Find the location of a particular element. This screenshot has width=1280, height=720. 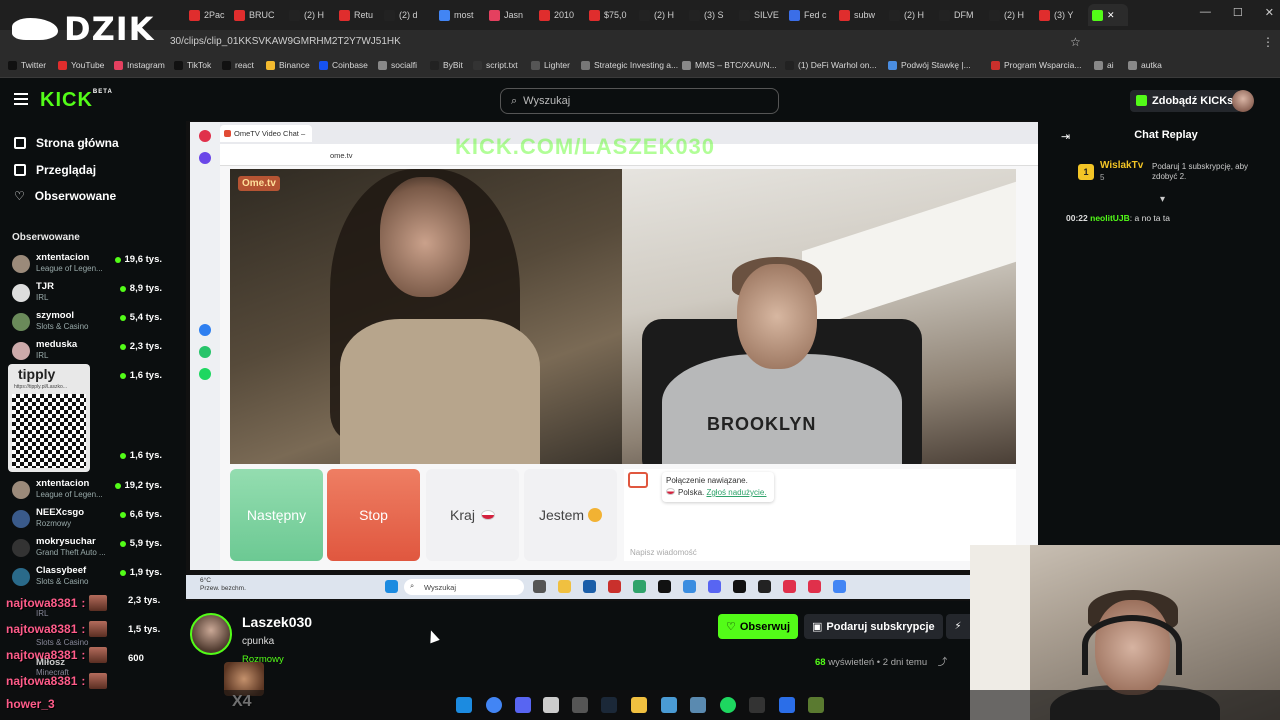

share-icon: ⤴ is located at coordinates (943, 662).